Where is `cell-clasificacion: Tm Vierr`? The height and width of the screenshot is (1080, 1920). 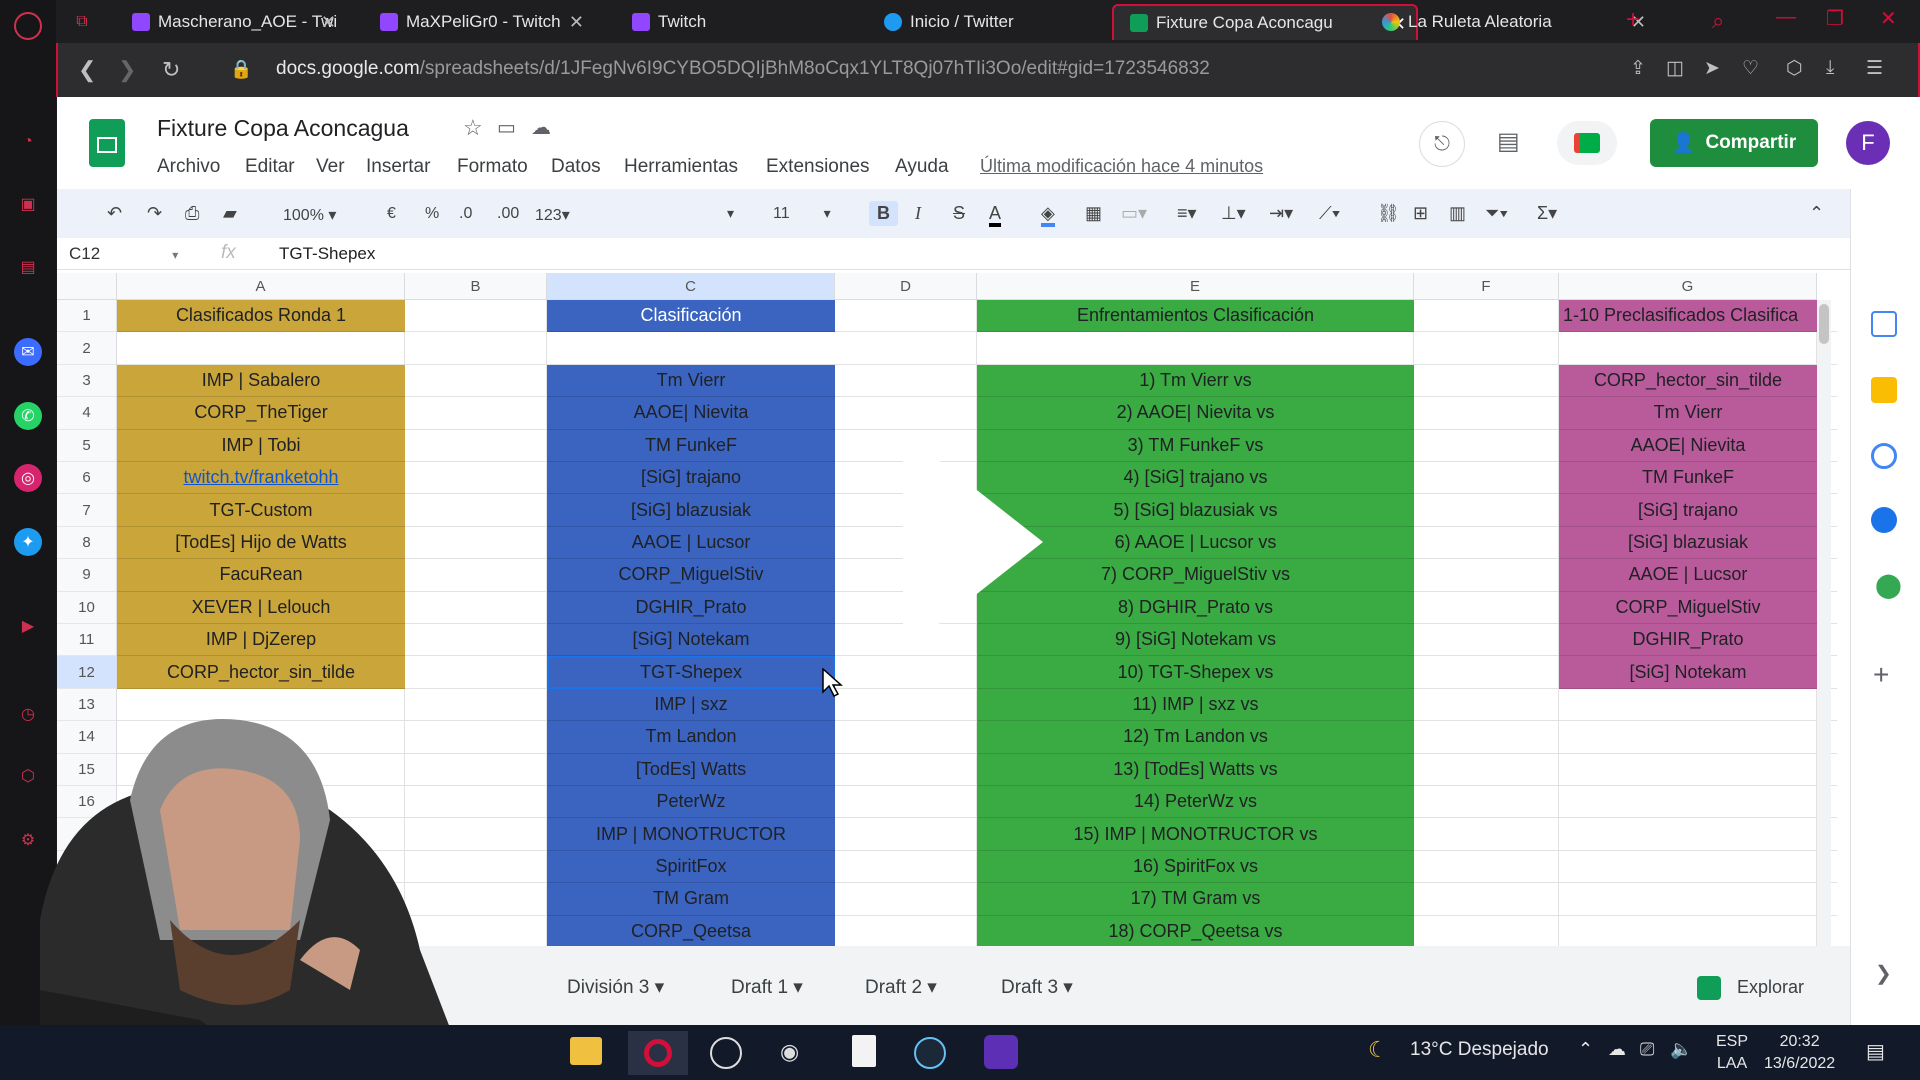 cell-clasificacion: Tm Vierr is located at coordinates (691, 381).